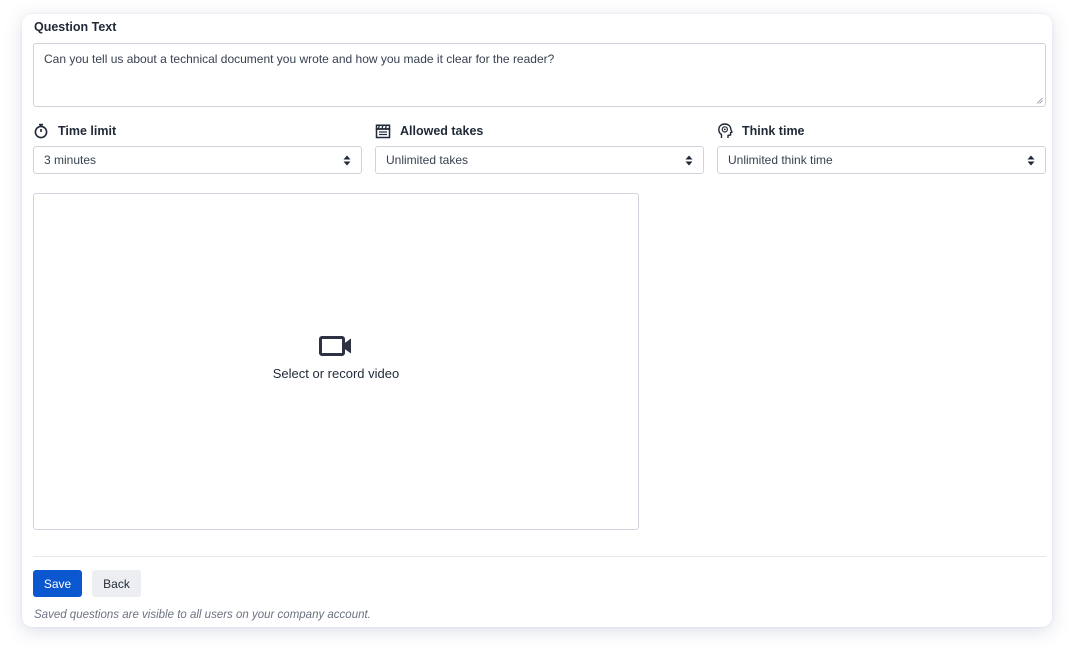  What do you see at coordinates (427, 160) in the screenshot?
I see `allowed-takes-value: Unlimited takes` at bounding box center [427, 160].